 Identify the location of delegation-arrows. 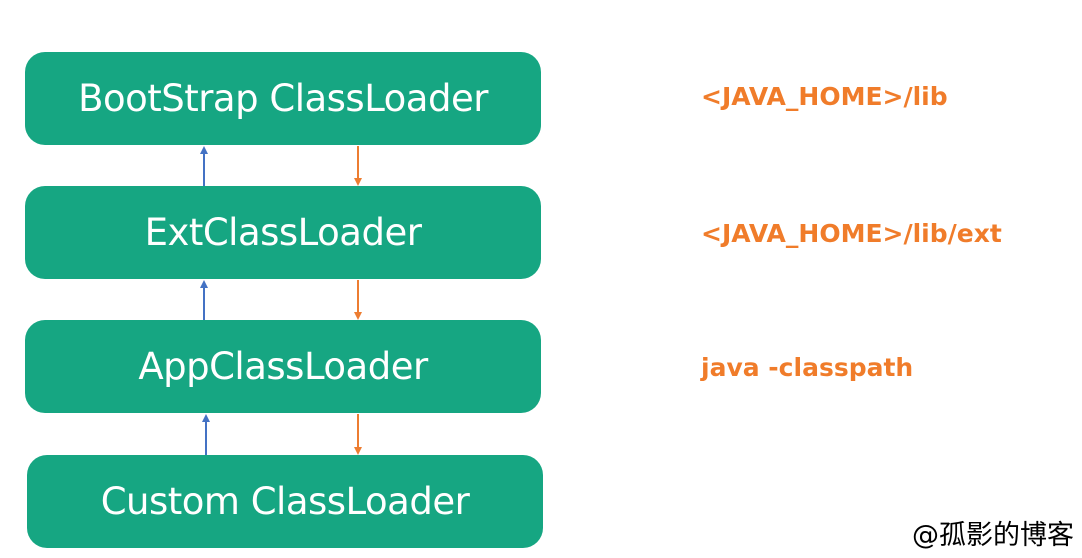
(281, 300).